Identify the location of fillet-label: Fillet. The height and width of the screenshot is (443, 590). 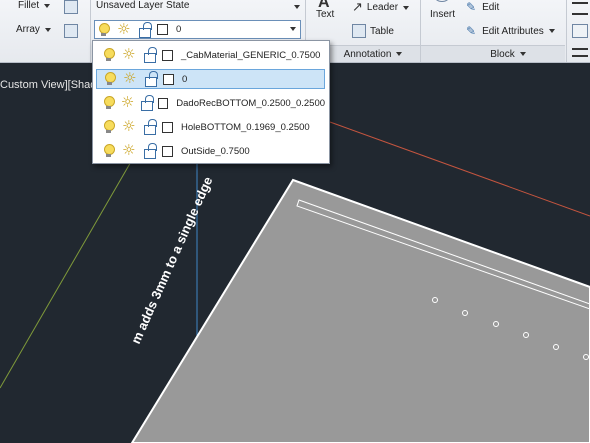
(29, 5).